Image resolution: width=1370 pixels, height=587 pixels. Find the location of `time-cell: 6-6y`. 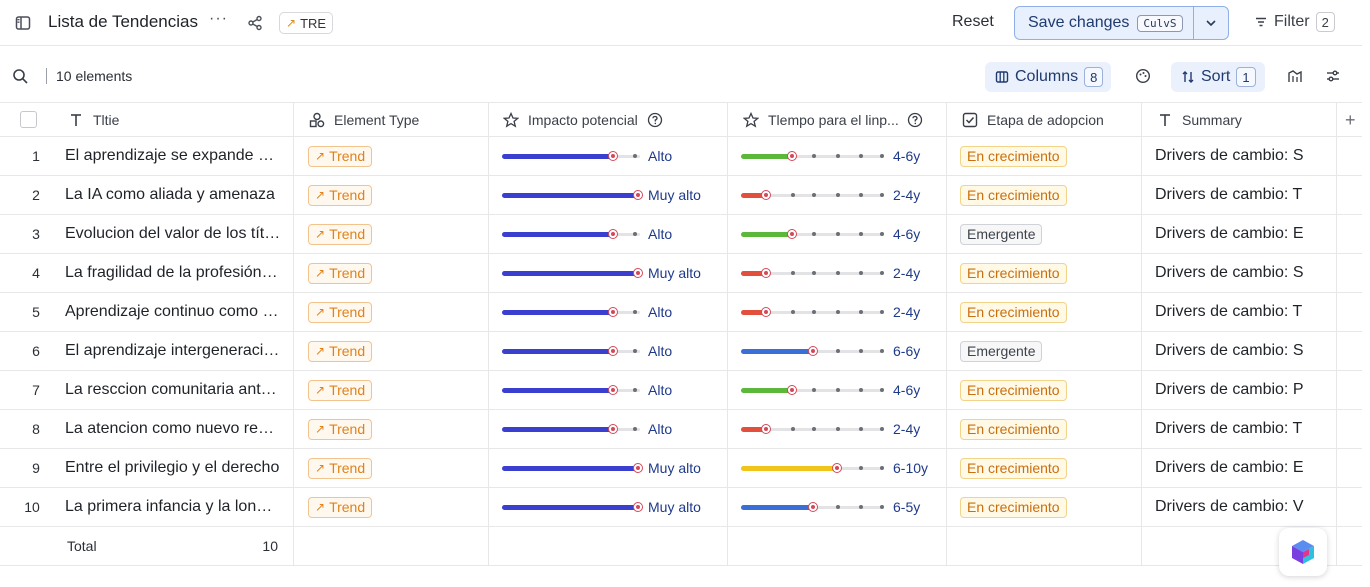

time-cell: 6-6y is located at coordinates (837, 351).